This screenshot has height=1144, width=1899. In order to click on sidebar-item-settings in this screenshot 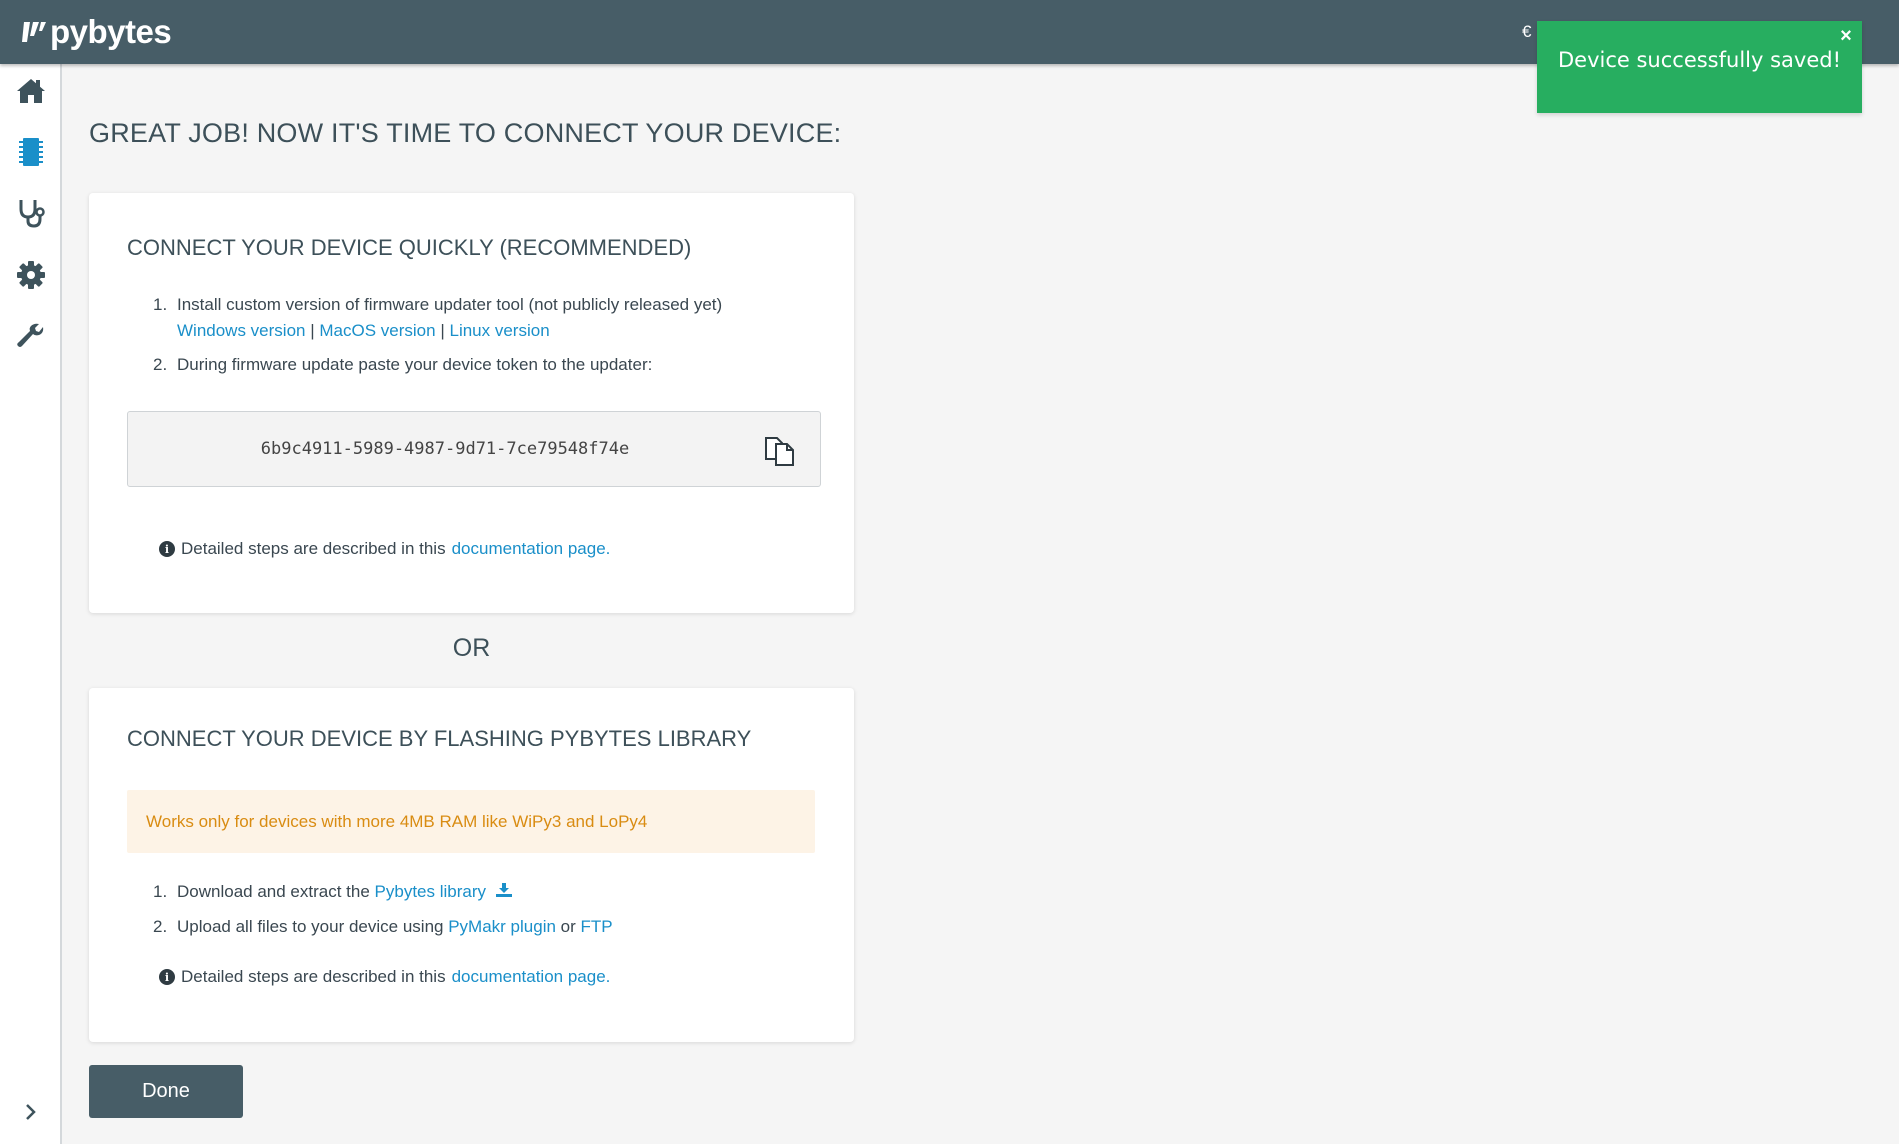, I will do `click(31, 275)`.